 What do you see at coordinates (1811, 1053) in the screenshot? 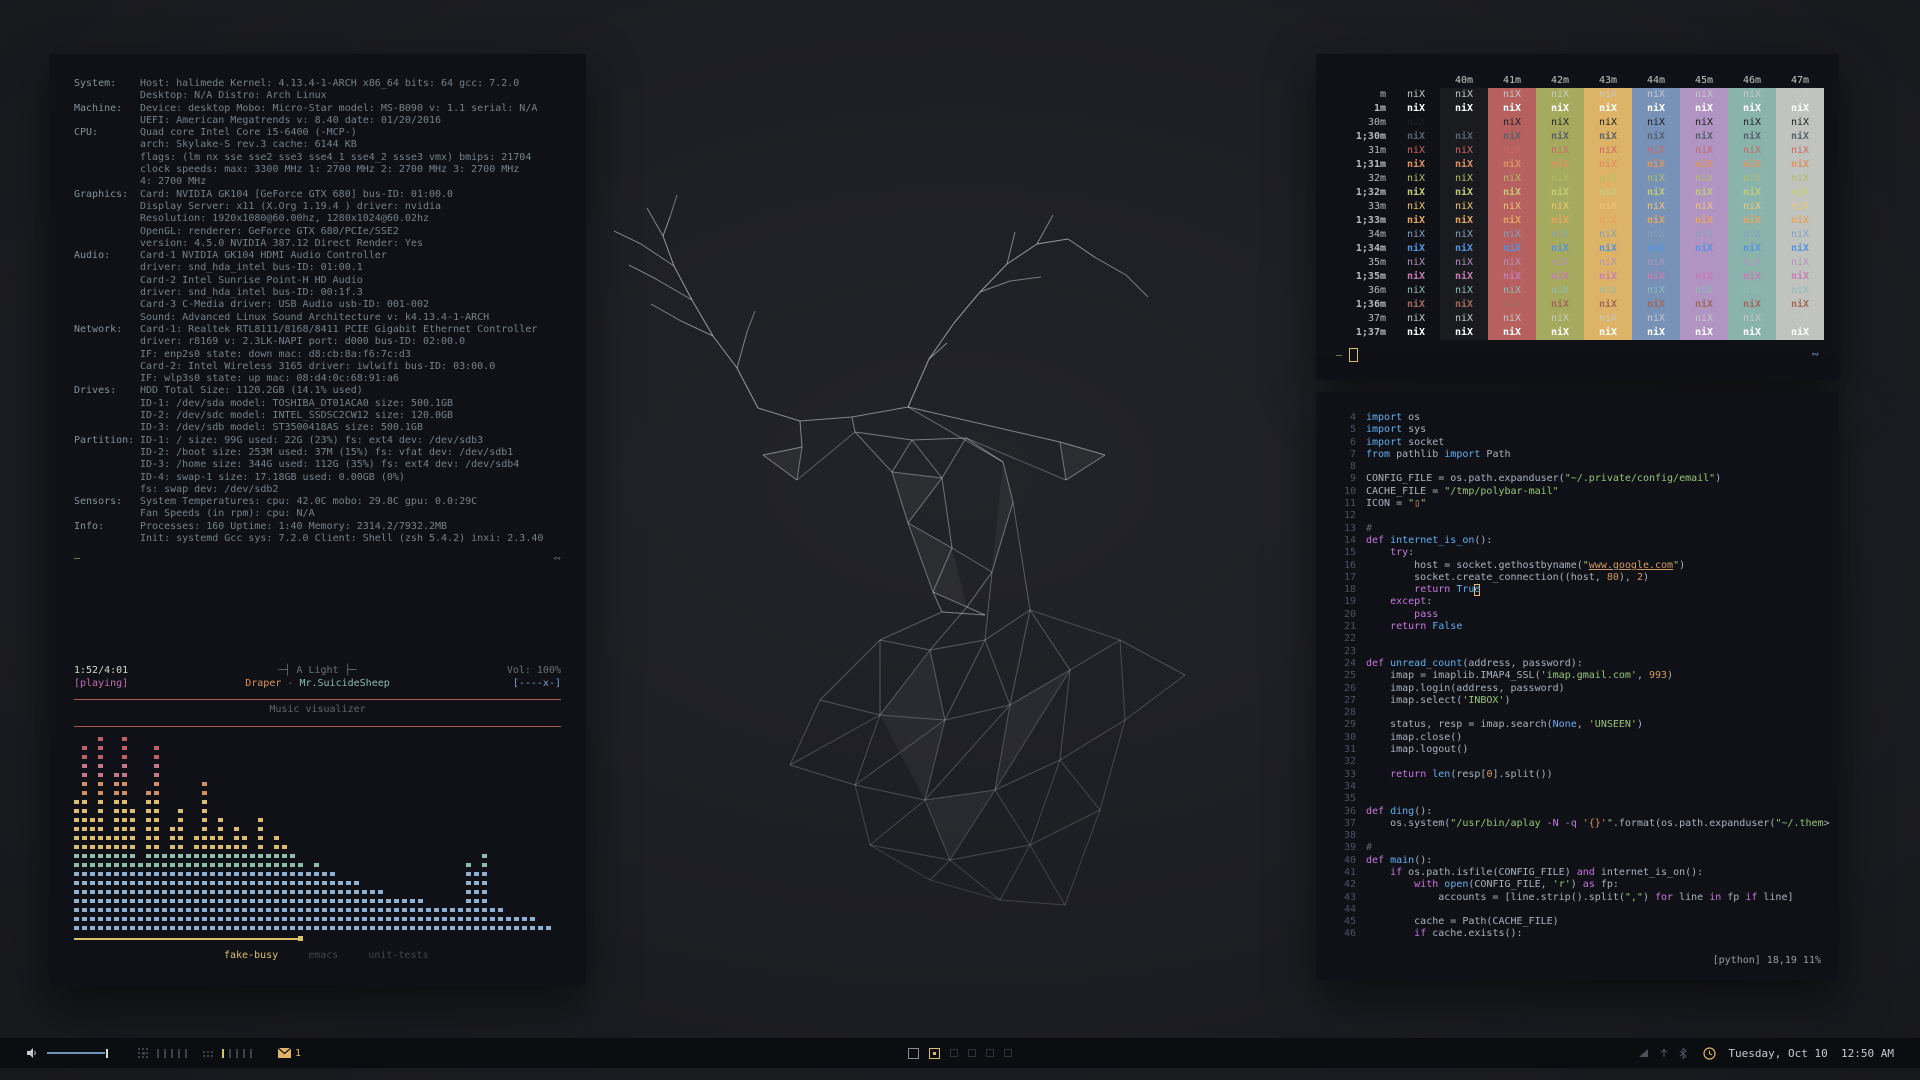
I see `datetime: Tuesday, Oct 10 12:50 AM` at bounding box center [1811, 1053].